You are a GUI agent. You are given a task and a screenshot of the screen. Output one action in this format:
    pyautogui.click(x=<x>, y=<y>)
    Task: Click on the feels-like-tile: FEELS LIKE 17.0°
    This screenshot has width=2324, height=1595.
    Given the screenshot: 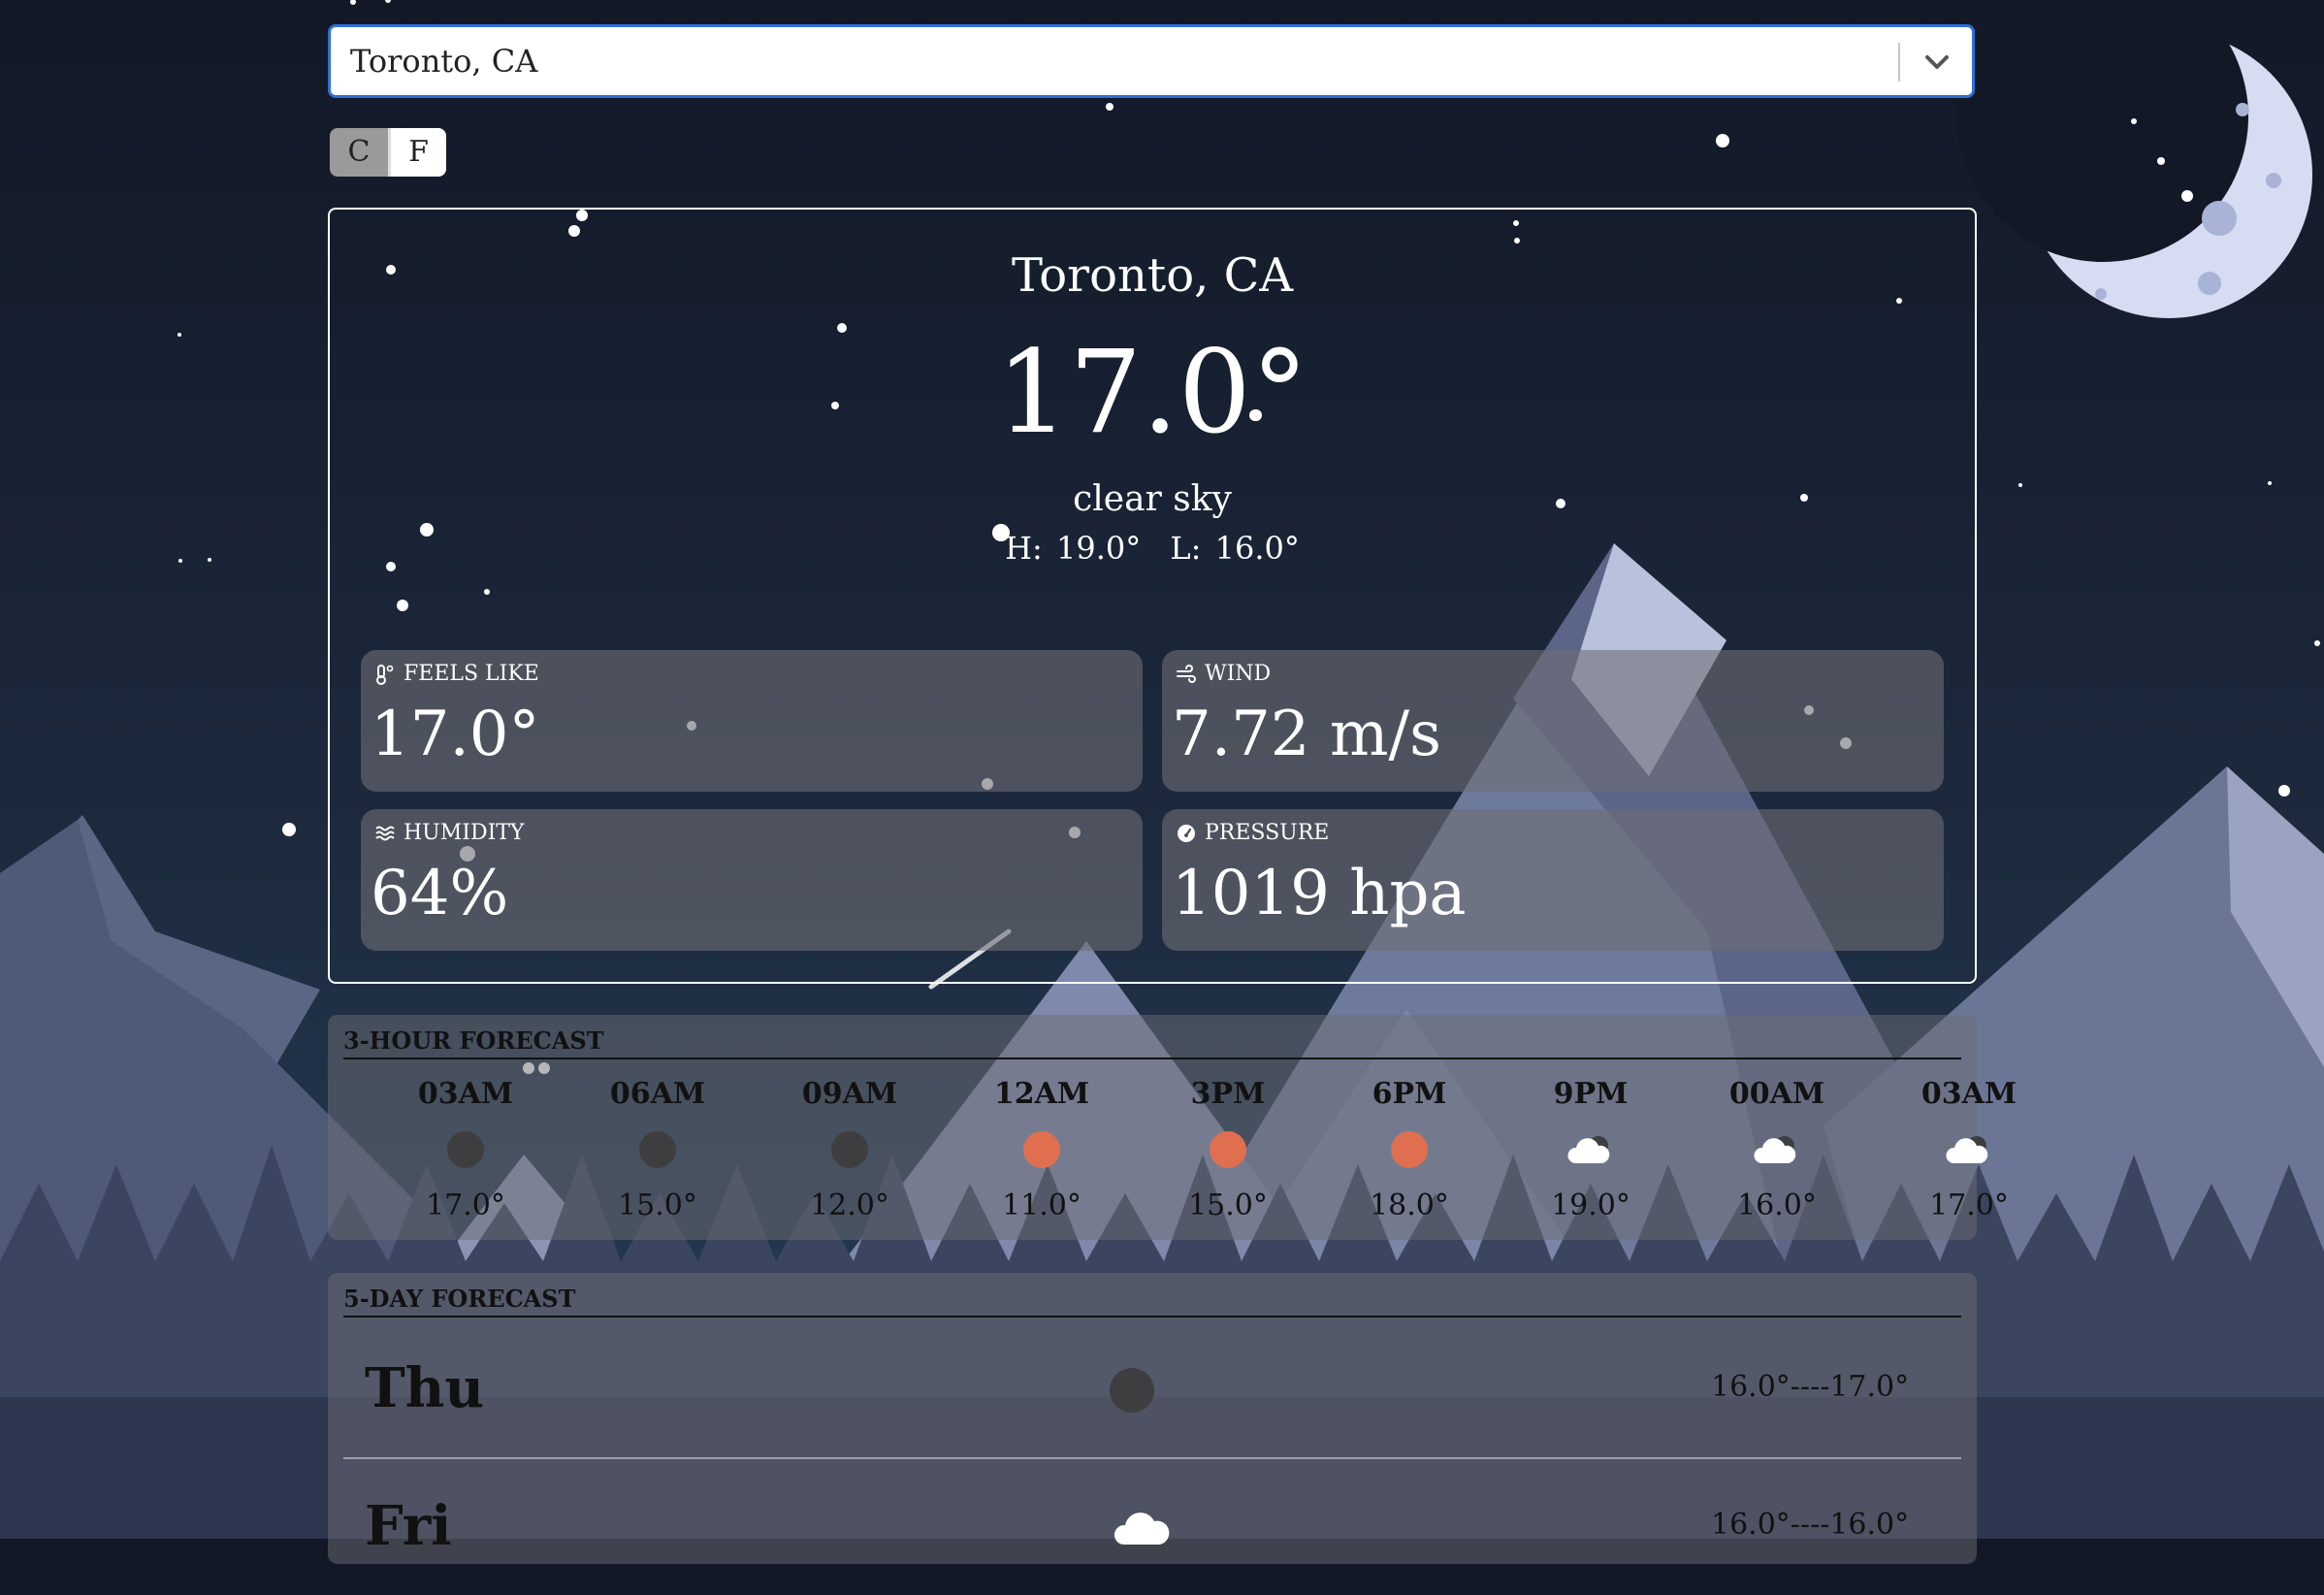 What is the action you would take?
    pyautogui.click(x=752, y=721)
    